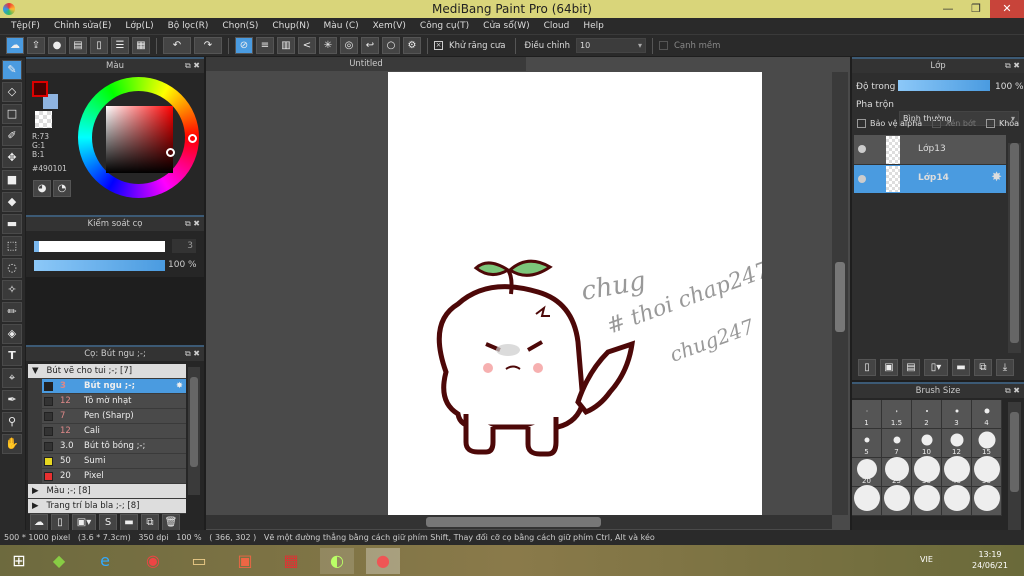  I want to click on layer-settings-icon: ✸, so click(996, 177).